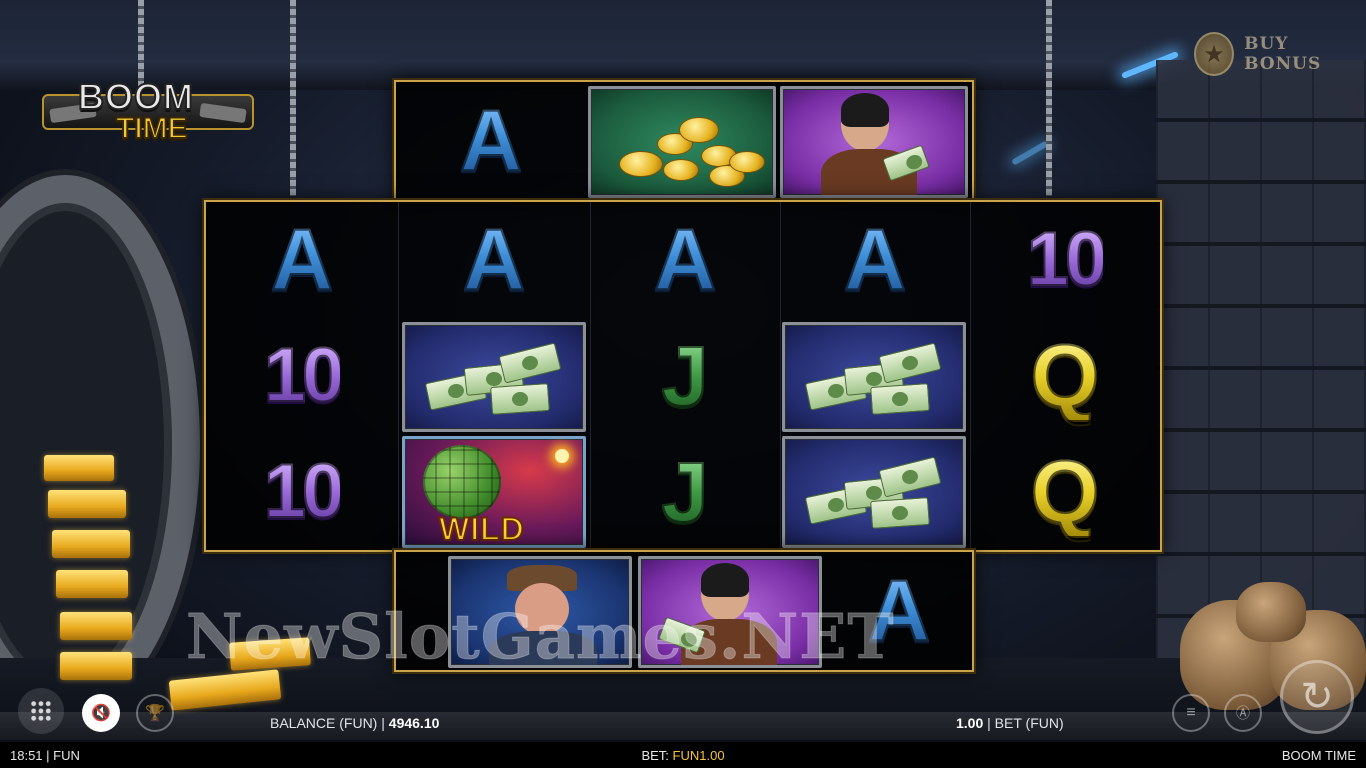 Image resolution: width=1366 pixels, height=768 pixels. I want to click on symbol-mobster-boss, so click(540, 612).